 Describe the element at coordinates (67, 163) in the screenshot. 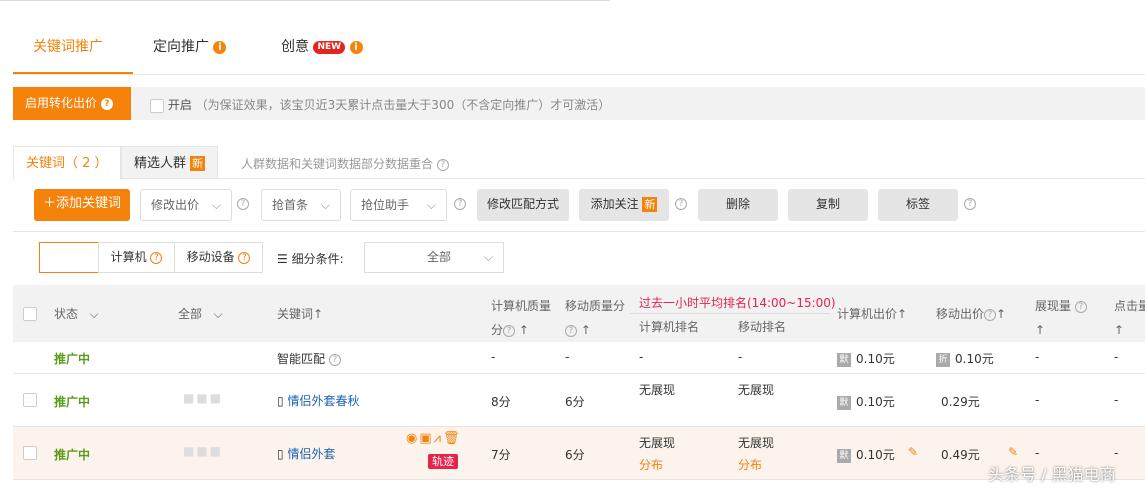

I see `subtab-keywords: 关键词（ 2 ）` at that location.